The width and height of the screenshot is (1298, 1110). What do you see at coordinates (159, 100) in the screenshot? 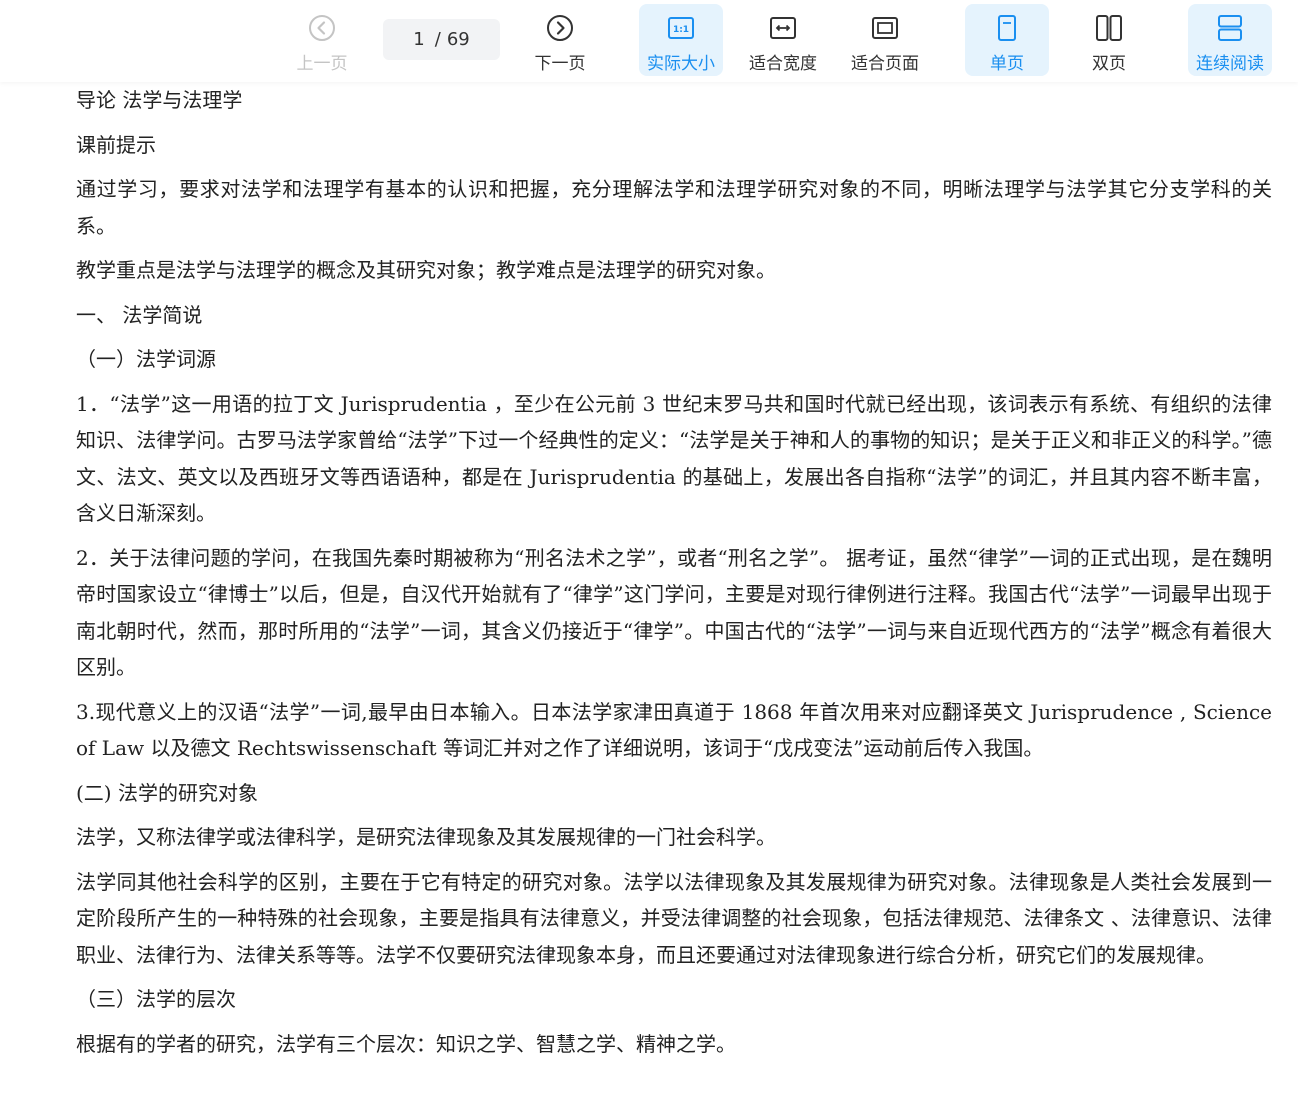
I see `doc-heading: 导论 法学与法理学` at bounding box center [159, 100].